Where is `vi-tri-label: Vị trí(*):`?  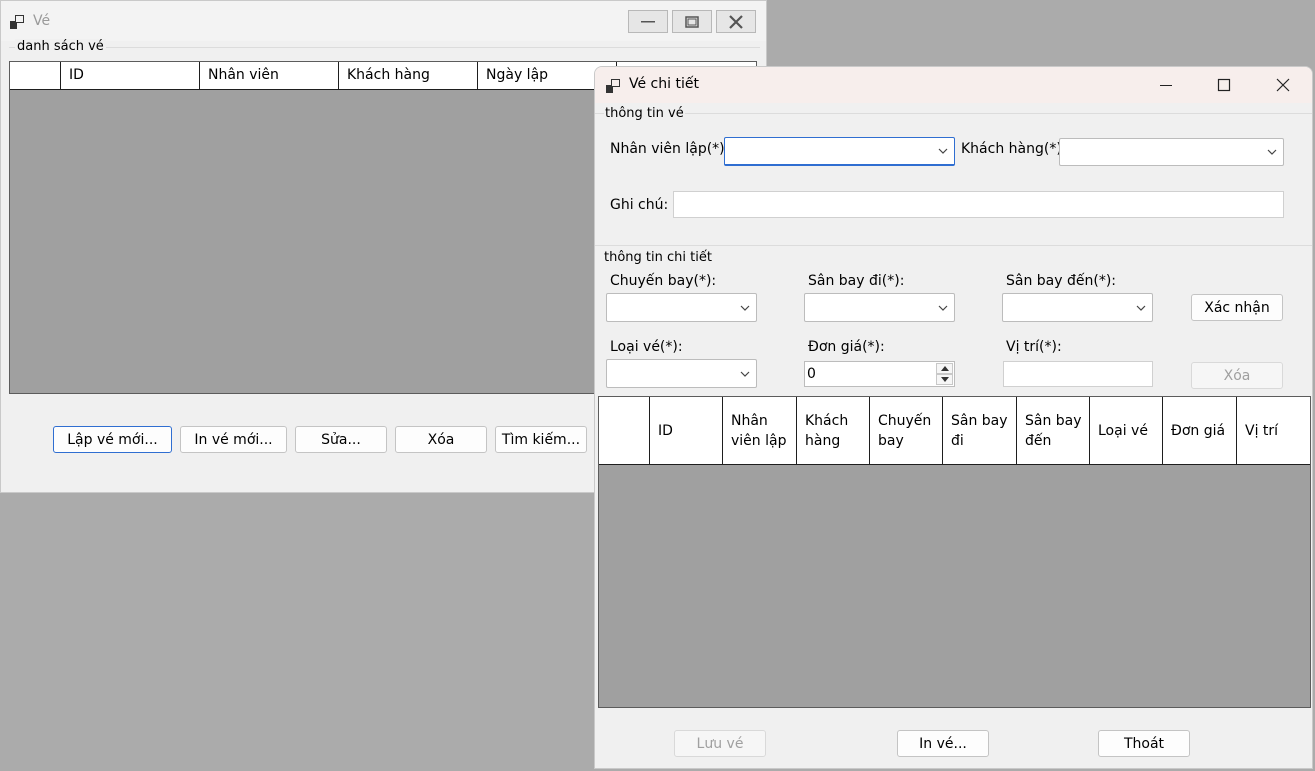
vi-tri-label: Vị trí(*): is located at coordinates (1034, 347).